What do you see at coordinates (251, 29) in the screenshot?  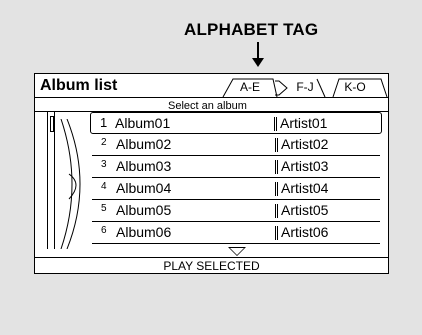 I see `alphabet-tag-callout: ALPHABET TAG` at bounding box center [251, 29].